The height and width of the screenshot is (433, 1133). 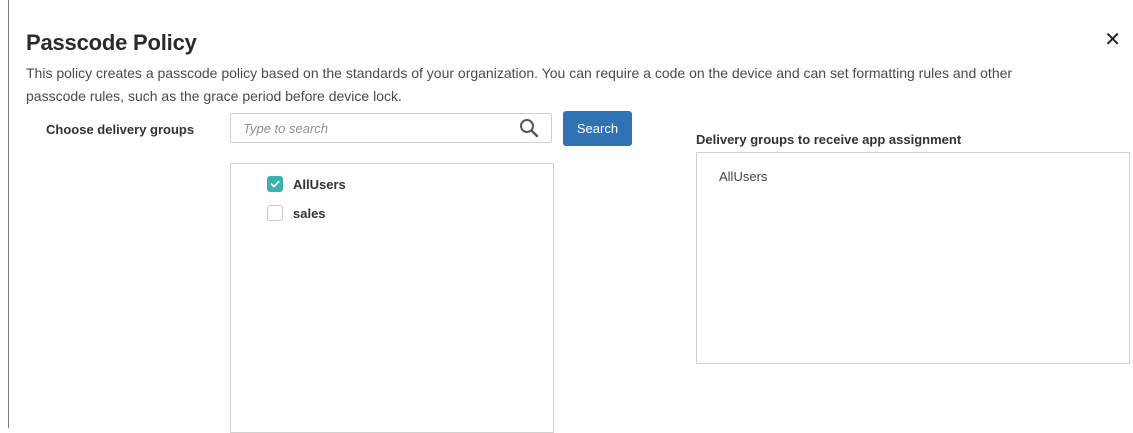 I want to click on checkbox-sales, so click(x=275, y=213).